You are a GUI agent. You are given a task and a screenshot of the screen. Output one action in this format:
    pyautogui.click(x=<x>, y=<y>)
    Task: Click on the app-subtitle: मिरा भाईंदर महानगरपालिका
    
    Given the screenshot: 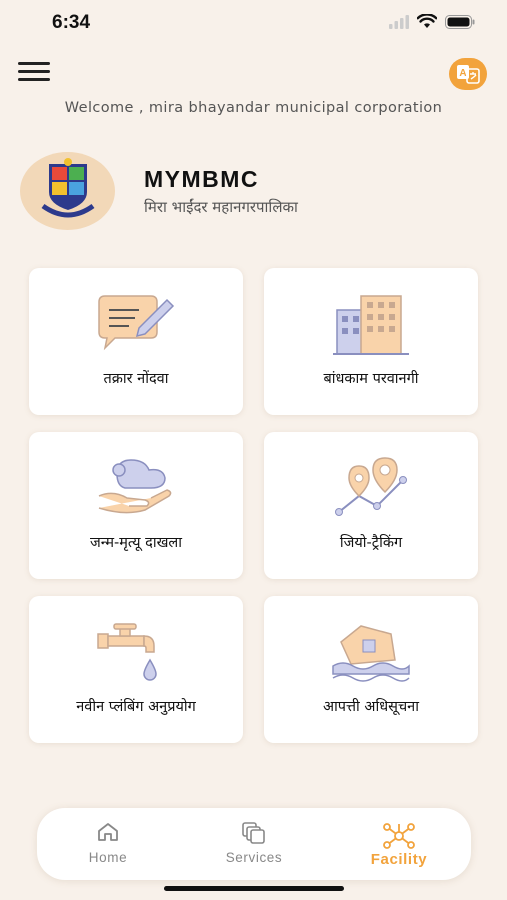 What is the action you would take?
    pyautogui.click(x=221, y=207)
    